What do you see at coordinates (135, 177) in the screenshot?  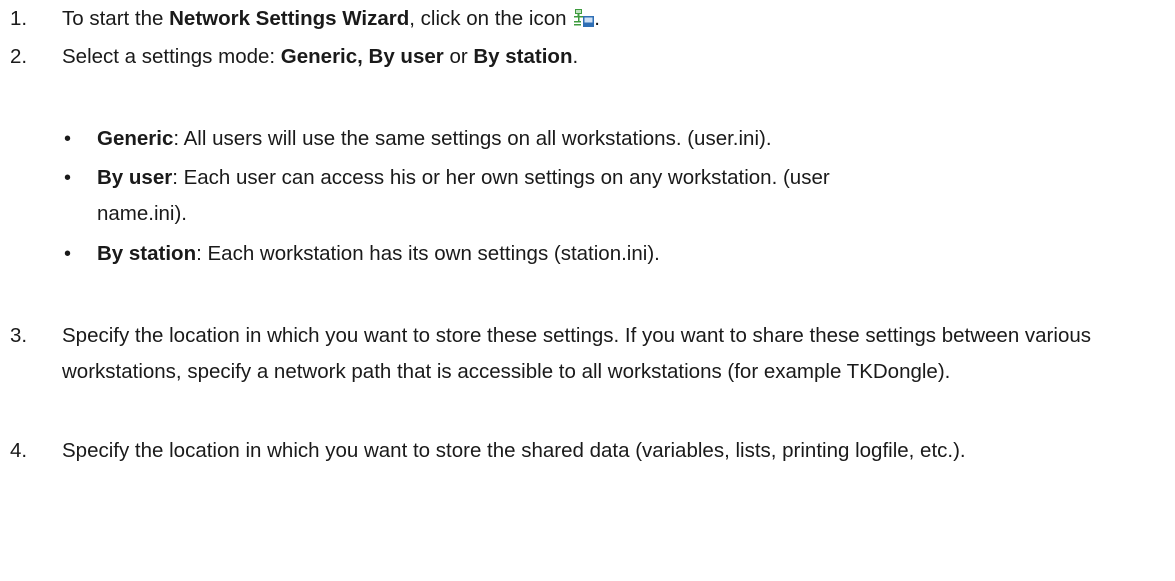 I see `mode-name: By user` at bounding box center [135, 177].